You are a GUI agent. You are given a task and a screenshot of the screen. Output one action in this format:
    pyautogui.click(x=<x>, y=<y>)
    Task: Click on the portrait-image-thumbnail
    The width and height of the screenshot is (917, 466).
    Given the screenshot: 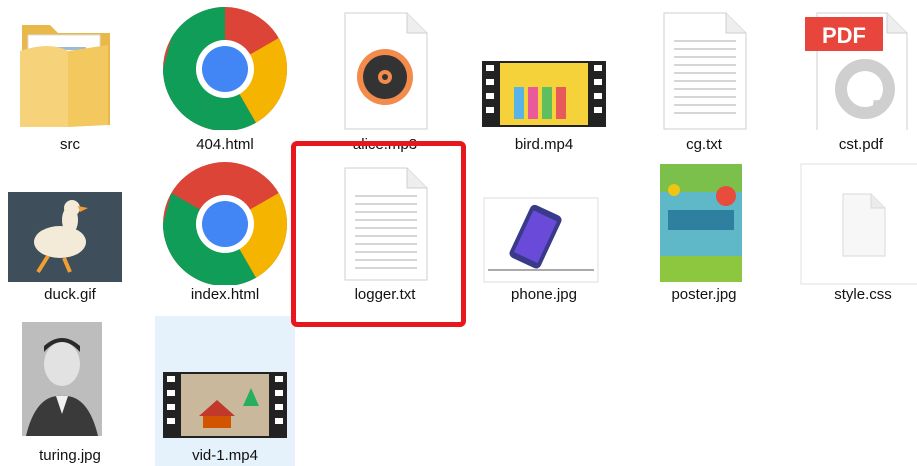 What is the action you would take?
    pyautogui.click(x=62, y=379)
    